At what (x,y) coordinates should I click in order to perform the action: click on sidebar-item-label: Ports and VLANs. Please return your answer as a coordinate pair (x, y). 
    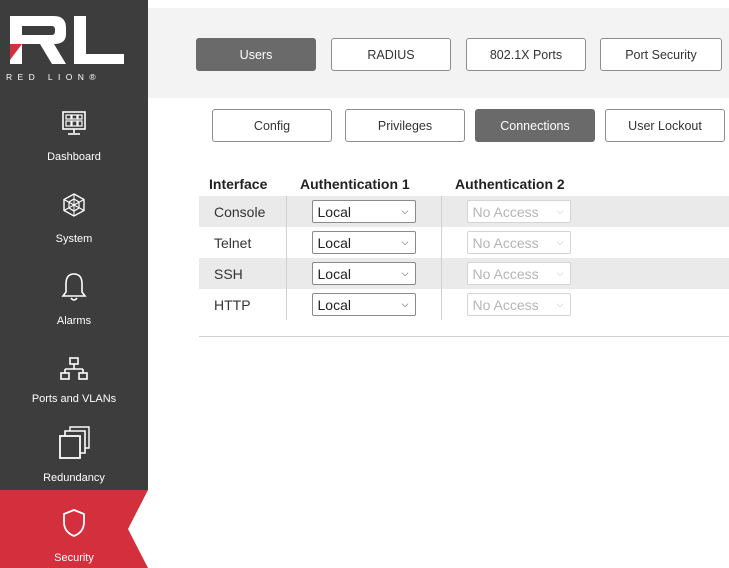
    Looking at the image, I should click on (74, 399).